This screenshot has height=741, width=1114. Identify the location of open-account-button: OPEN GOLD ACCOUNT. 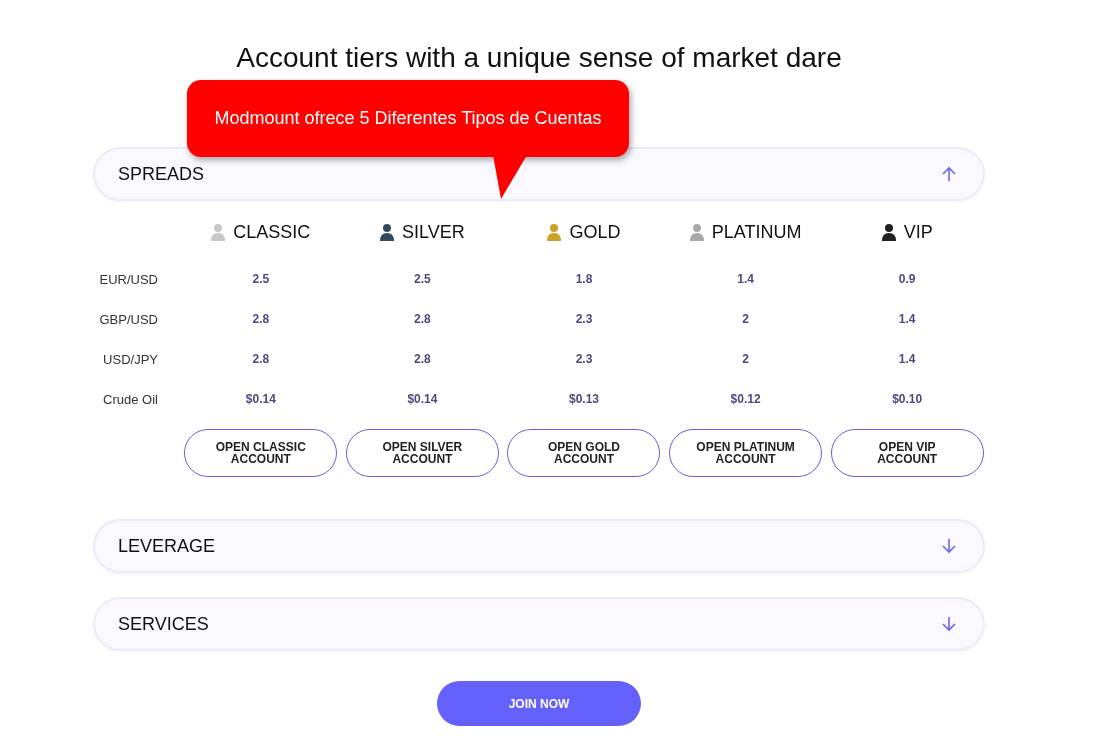
(584, 453).